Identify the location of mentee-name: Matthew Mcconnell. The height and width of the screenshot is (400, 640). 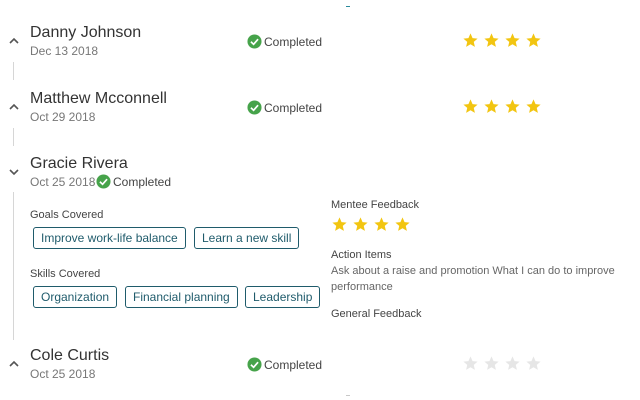
(98, 99).